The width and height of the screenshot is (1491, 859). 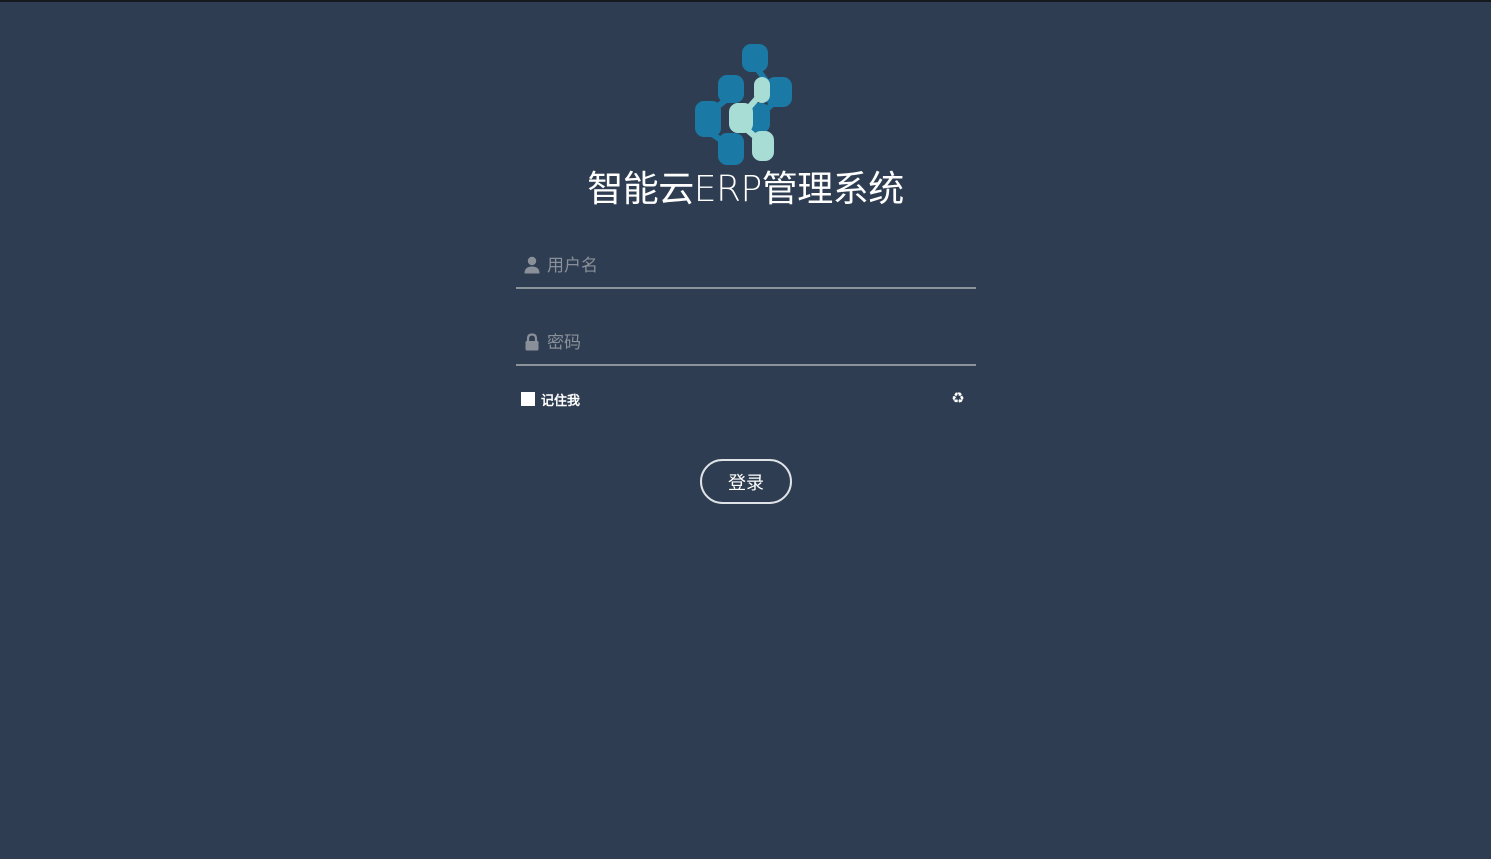 What do you see at coordinates (757, 343) in the screenshot?
I see `password-input` at bounding box center [757, 343].